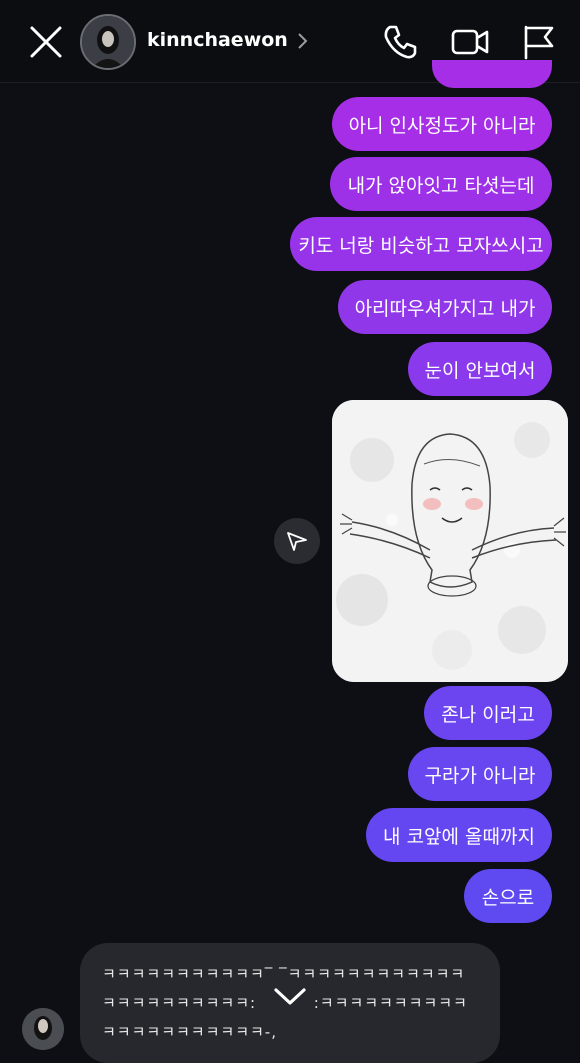 Image resolution: width=580 pixels, height=1063 pixels. Describe the element at coordinates (445, 307) in the screenshot. I see `message-bubble: 아리따우셔가지고 내가` at that location.